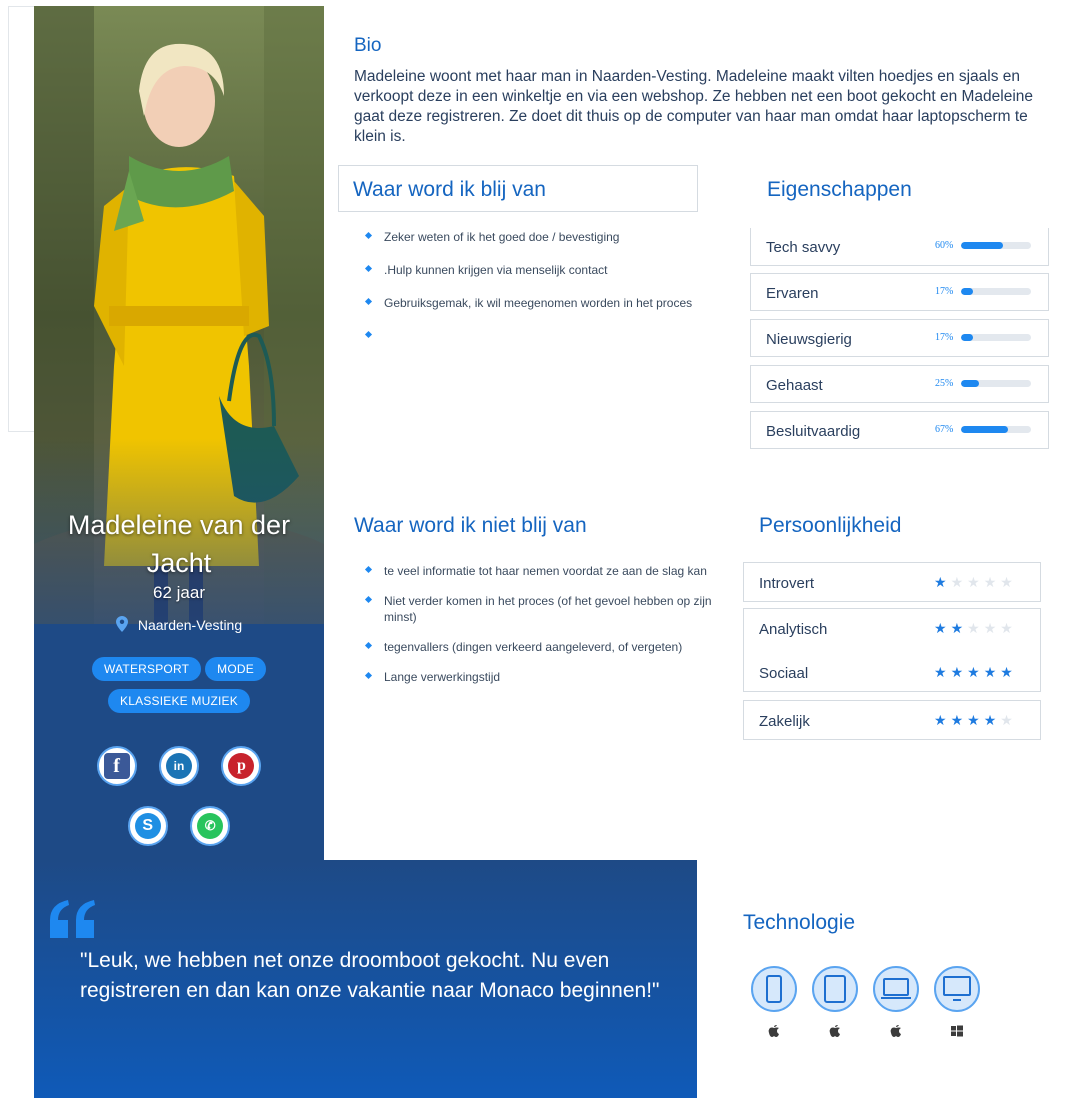  What do you see at coordinates (792, 293) in the screenshot?
I see `trait-label: Ervaren` at bounding box center [792, 293].